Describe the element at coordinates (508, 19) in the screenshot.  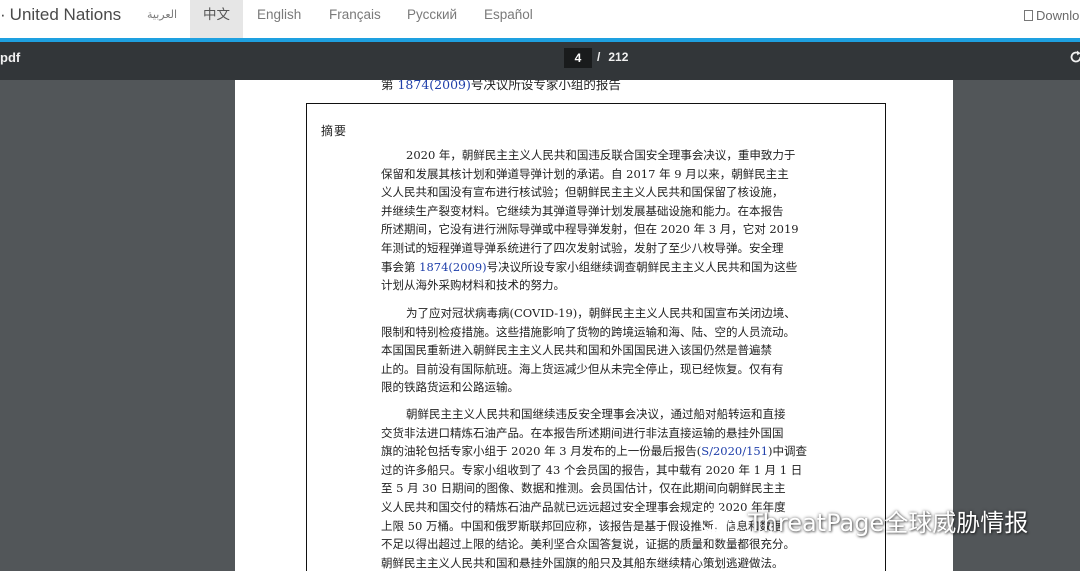
I see `lang-spanish: Español` at that location.